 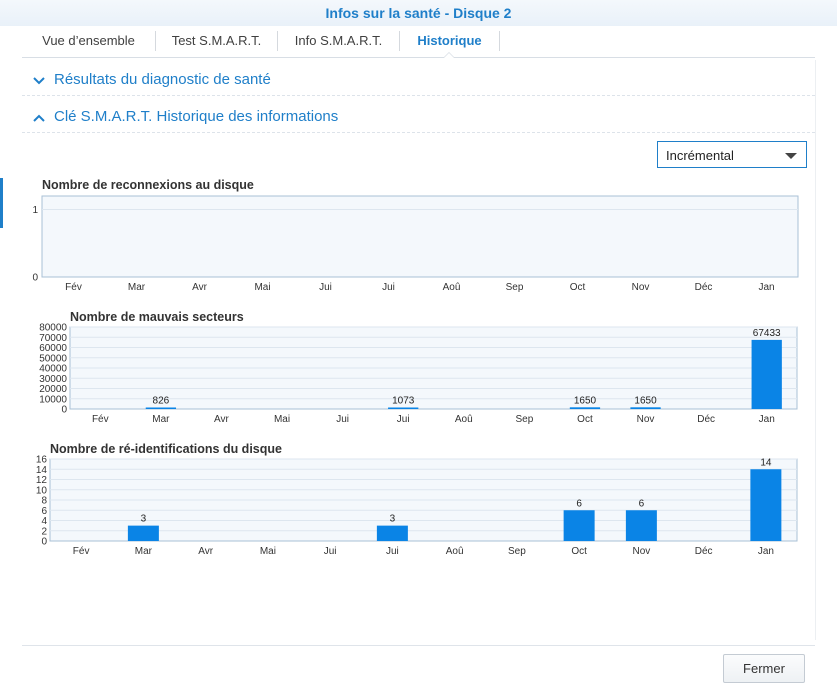 I want to click on close-button: Fermer, so click(x=764, y=668).